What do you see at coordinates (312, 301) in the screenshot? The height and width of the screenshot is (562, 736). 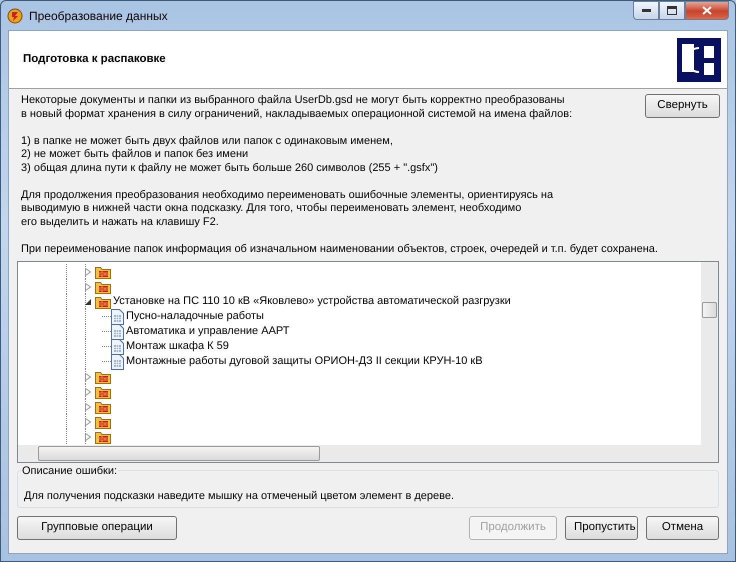 I see `tree-item-label: Установке на ПС 110 10 кВ «Яковлево» устройства автоматической разгрузки` at bounding box center [312, 301].